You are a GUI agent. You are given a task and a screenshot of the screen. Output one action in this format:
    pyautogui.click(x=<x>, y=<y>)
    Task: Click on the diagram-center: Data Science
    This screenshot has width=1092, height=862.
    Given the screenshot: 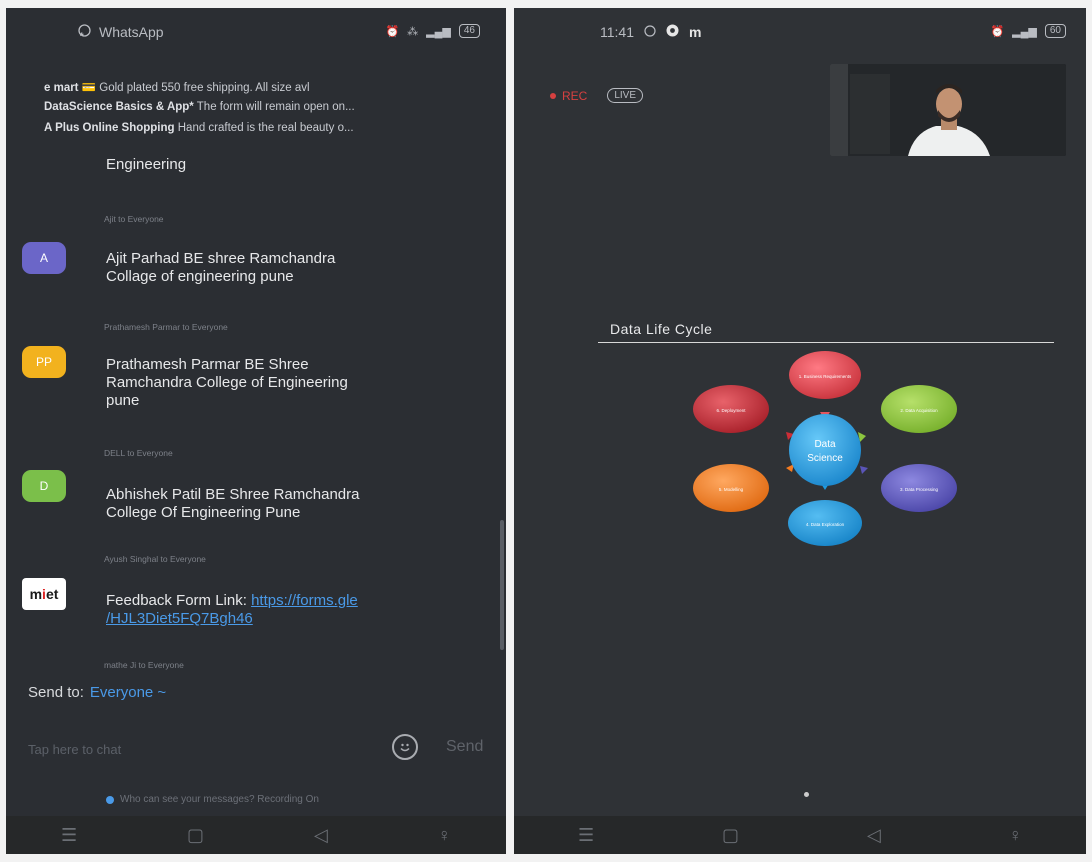 What is the action you would take?
    pyautogui.click(x=825, y=450)
    